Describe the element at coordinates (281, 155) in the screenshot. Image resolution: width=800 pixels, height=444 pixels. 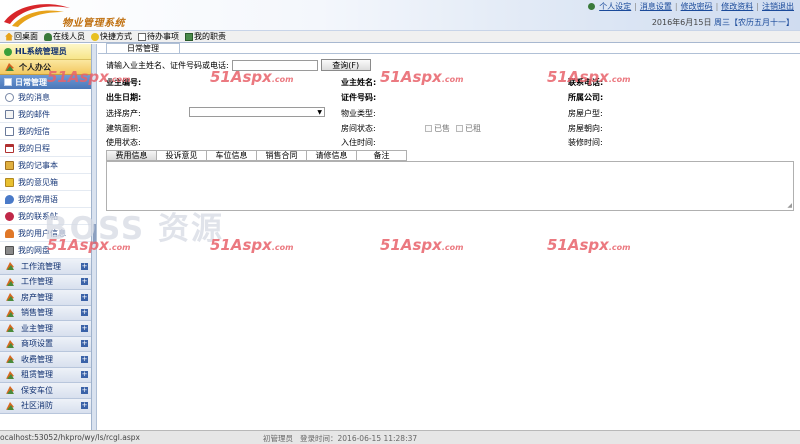
I see `tab-sales-contract: 销售合同` at that location.